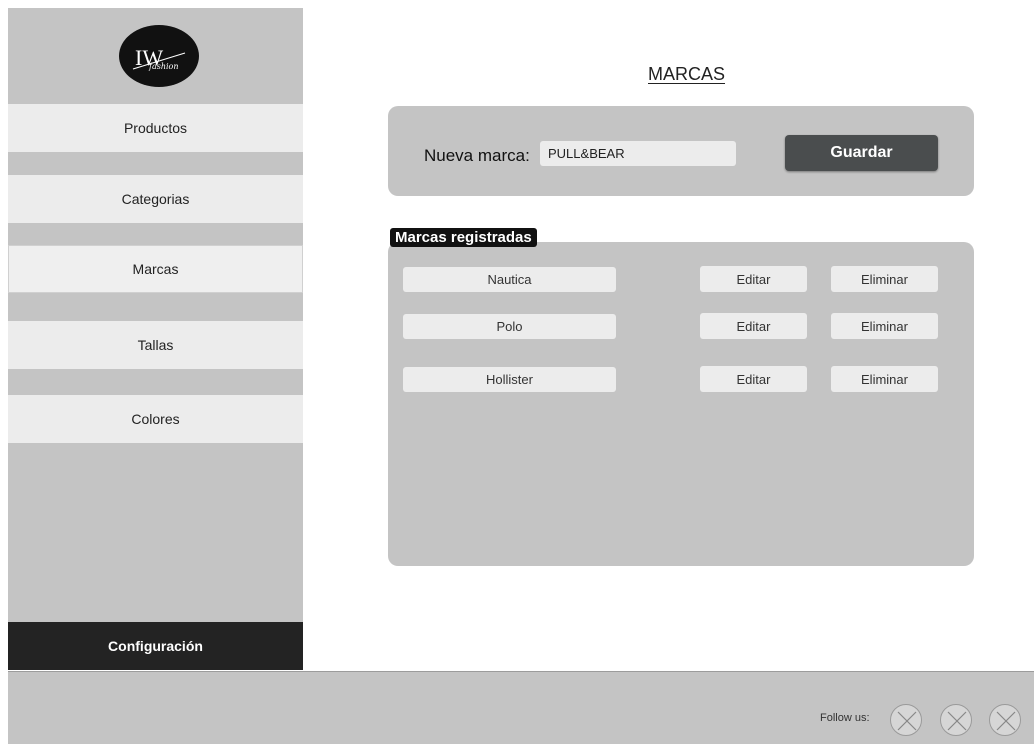  I want to click on sidebar-item-label: Colores, so click(155, 419).